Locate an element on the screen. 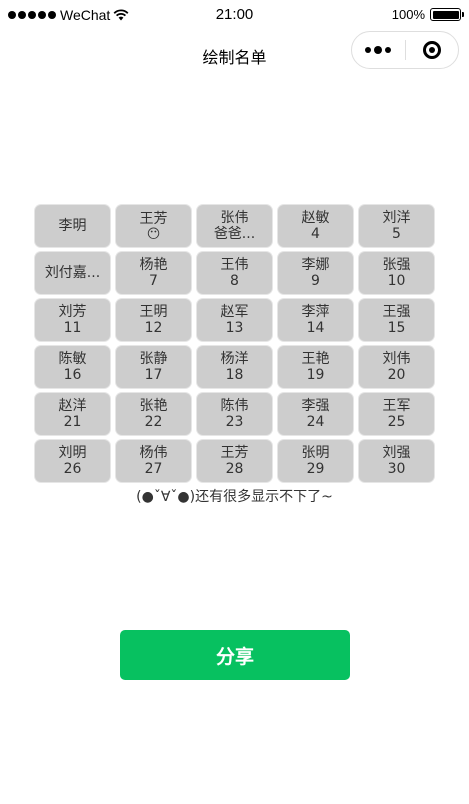  cell-number: 19 is located at coordinates (315, 375).